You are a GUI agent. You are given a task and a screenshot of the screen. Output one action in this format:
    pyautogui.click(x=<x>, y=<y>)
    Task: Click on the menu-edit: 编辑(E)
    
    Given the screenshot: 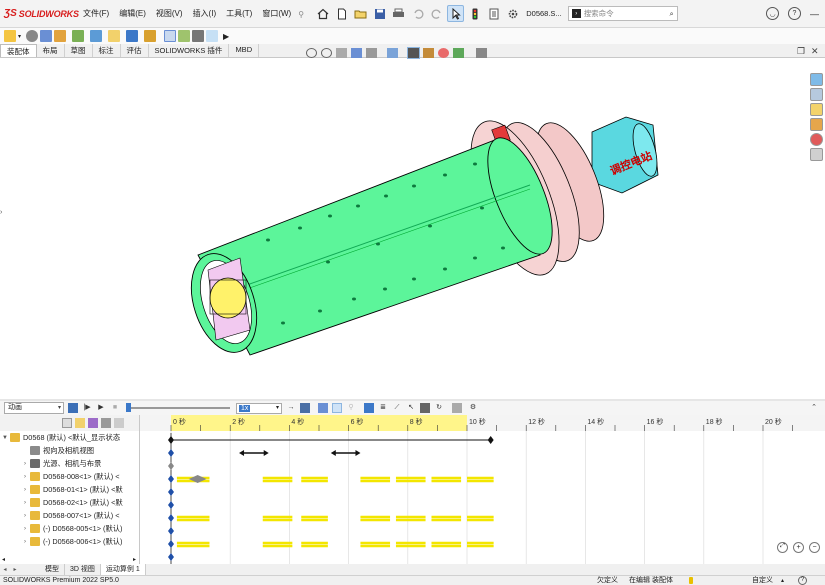 What is the action you would take?
    pyautogui.click(x=132, y=13)
    